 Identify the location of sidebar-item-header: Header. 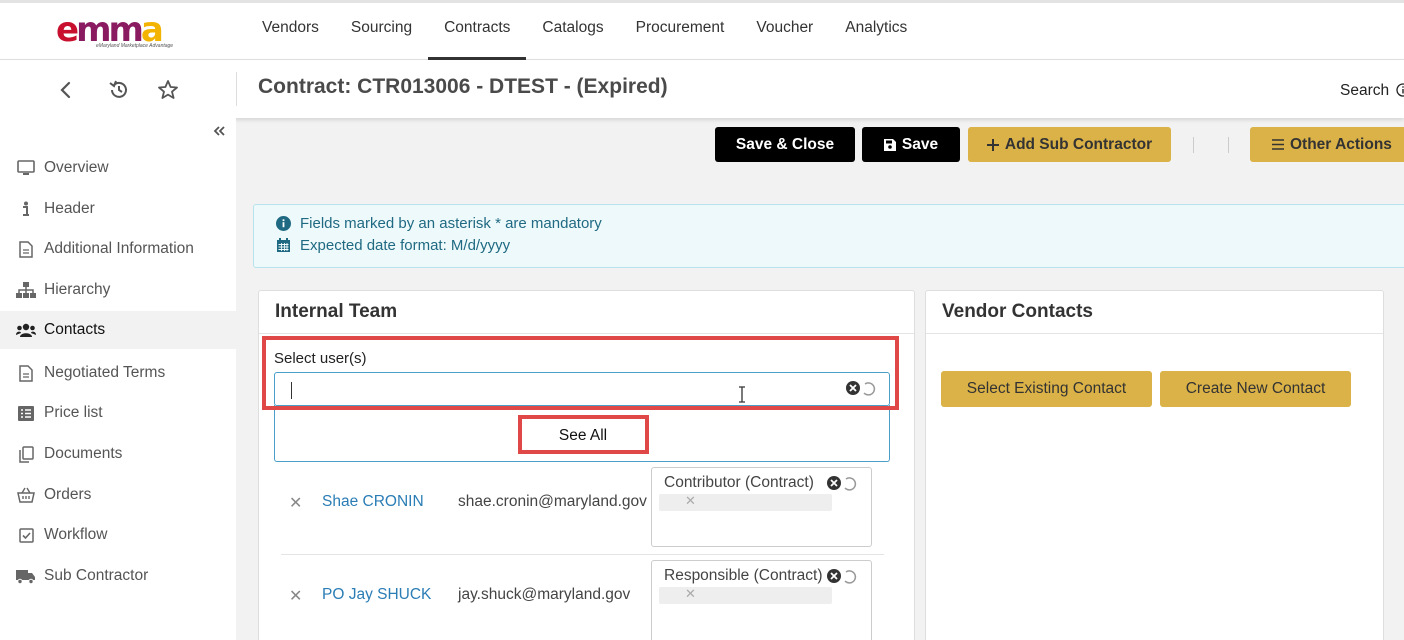
(118, 209).